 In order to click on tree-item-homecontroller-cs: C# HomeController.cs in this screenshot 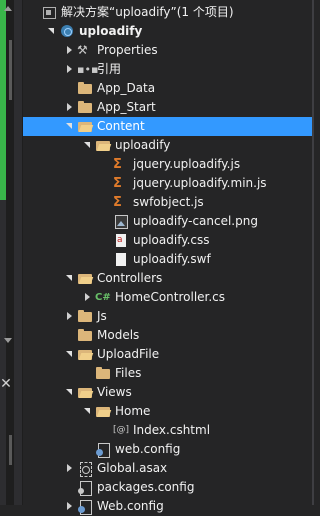, I will do `click(168, 297)`.